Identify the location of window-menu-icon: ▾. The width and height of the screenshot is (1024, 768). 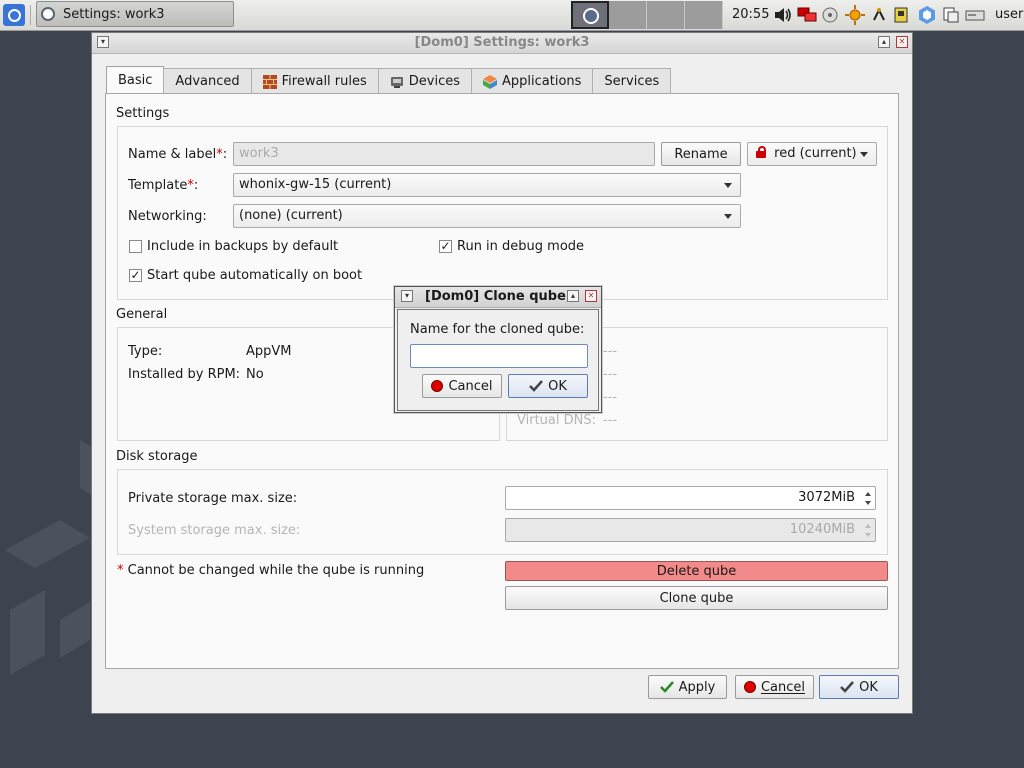
(103, 42).